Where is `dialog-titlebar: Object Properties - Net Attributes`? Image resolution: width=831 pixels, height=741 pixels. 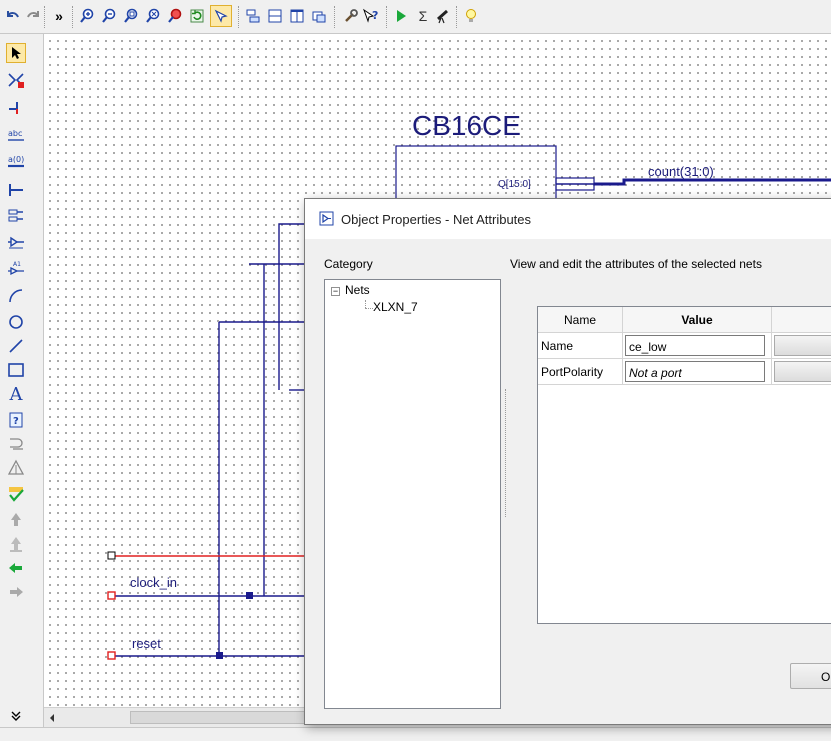 dialog-titlebar: Object Properties - Net Attributes is located at coordinates (568, 219).